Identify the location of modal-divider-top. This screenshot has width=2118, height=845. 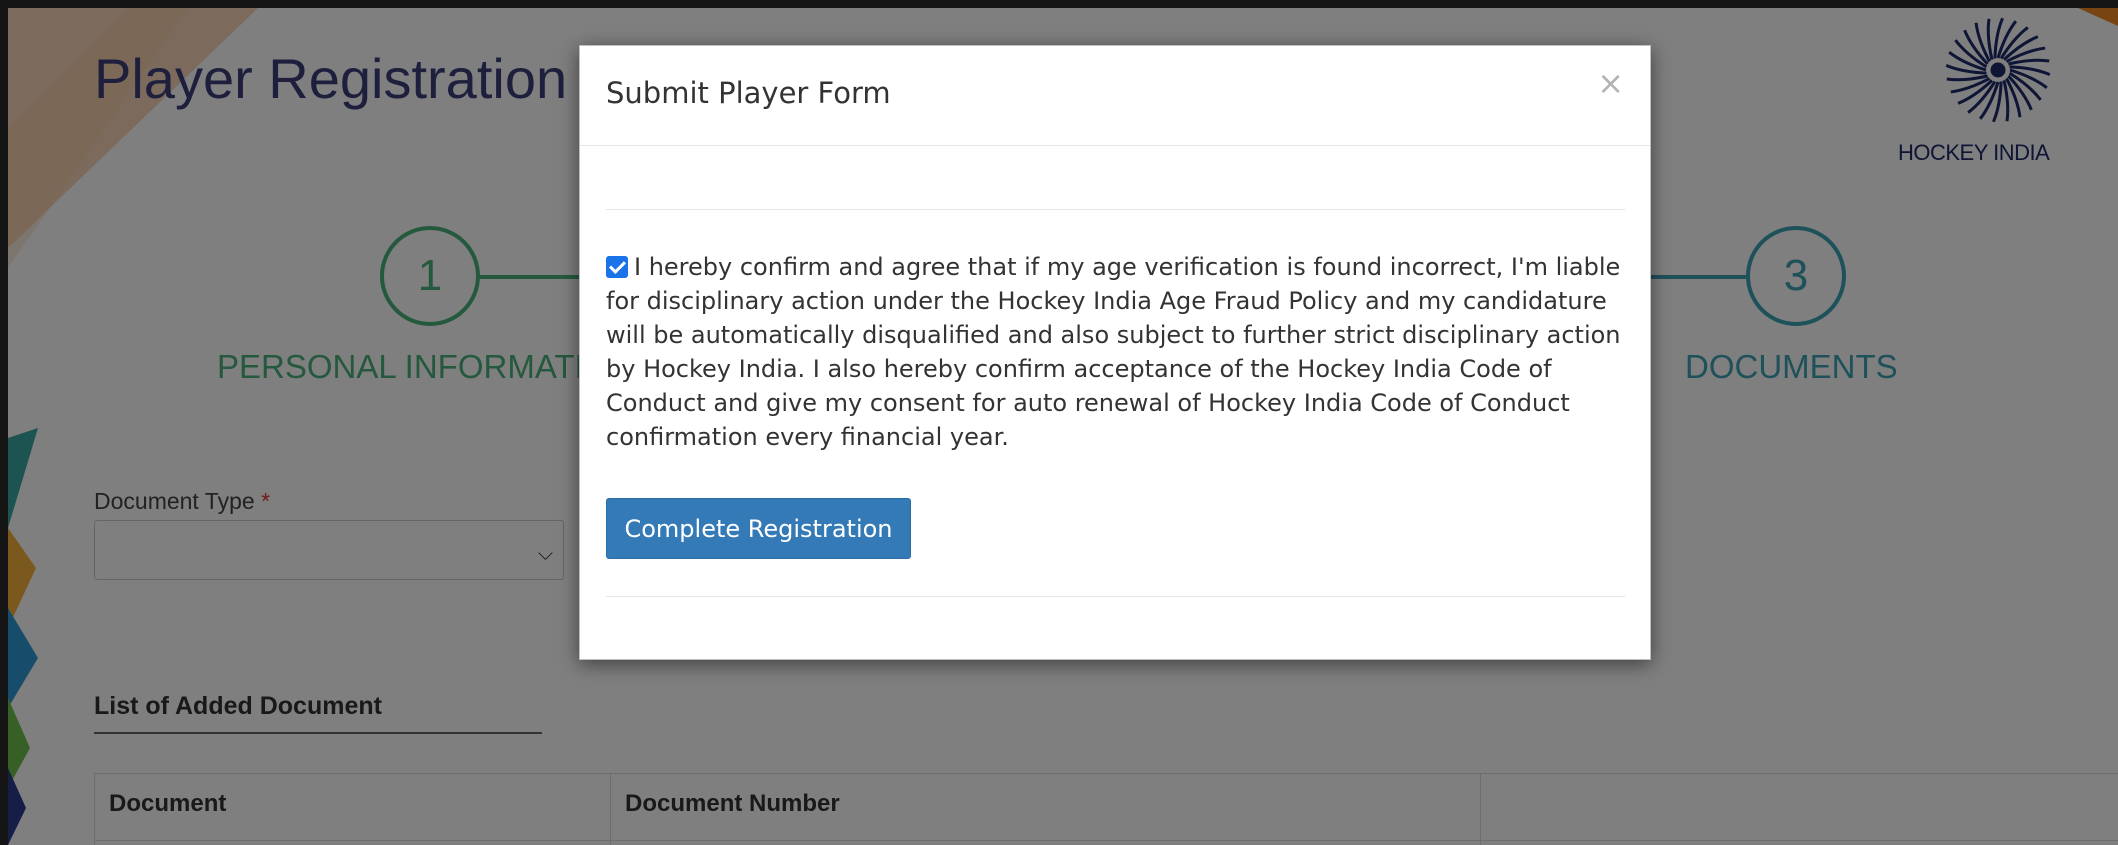
(1115, 209).